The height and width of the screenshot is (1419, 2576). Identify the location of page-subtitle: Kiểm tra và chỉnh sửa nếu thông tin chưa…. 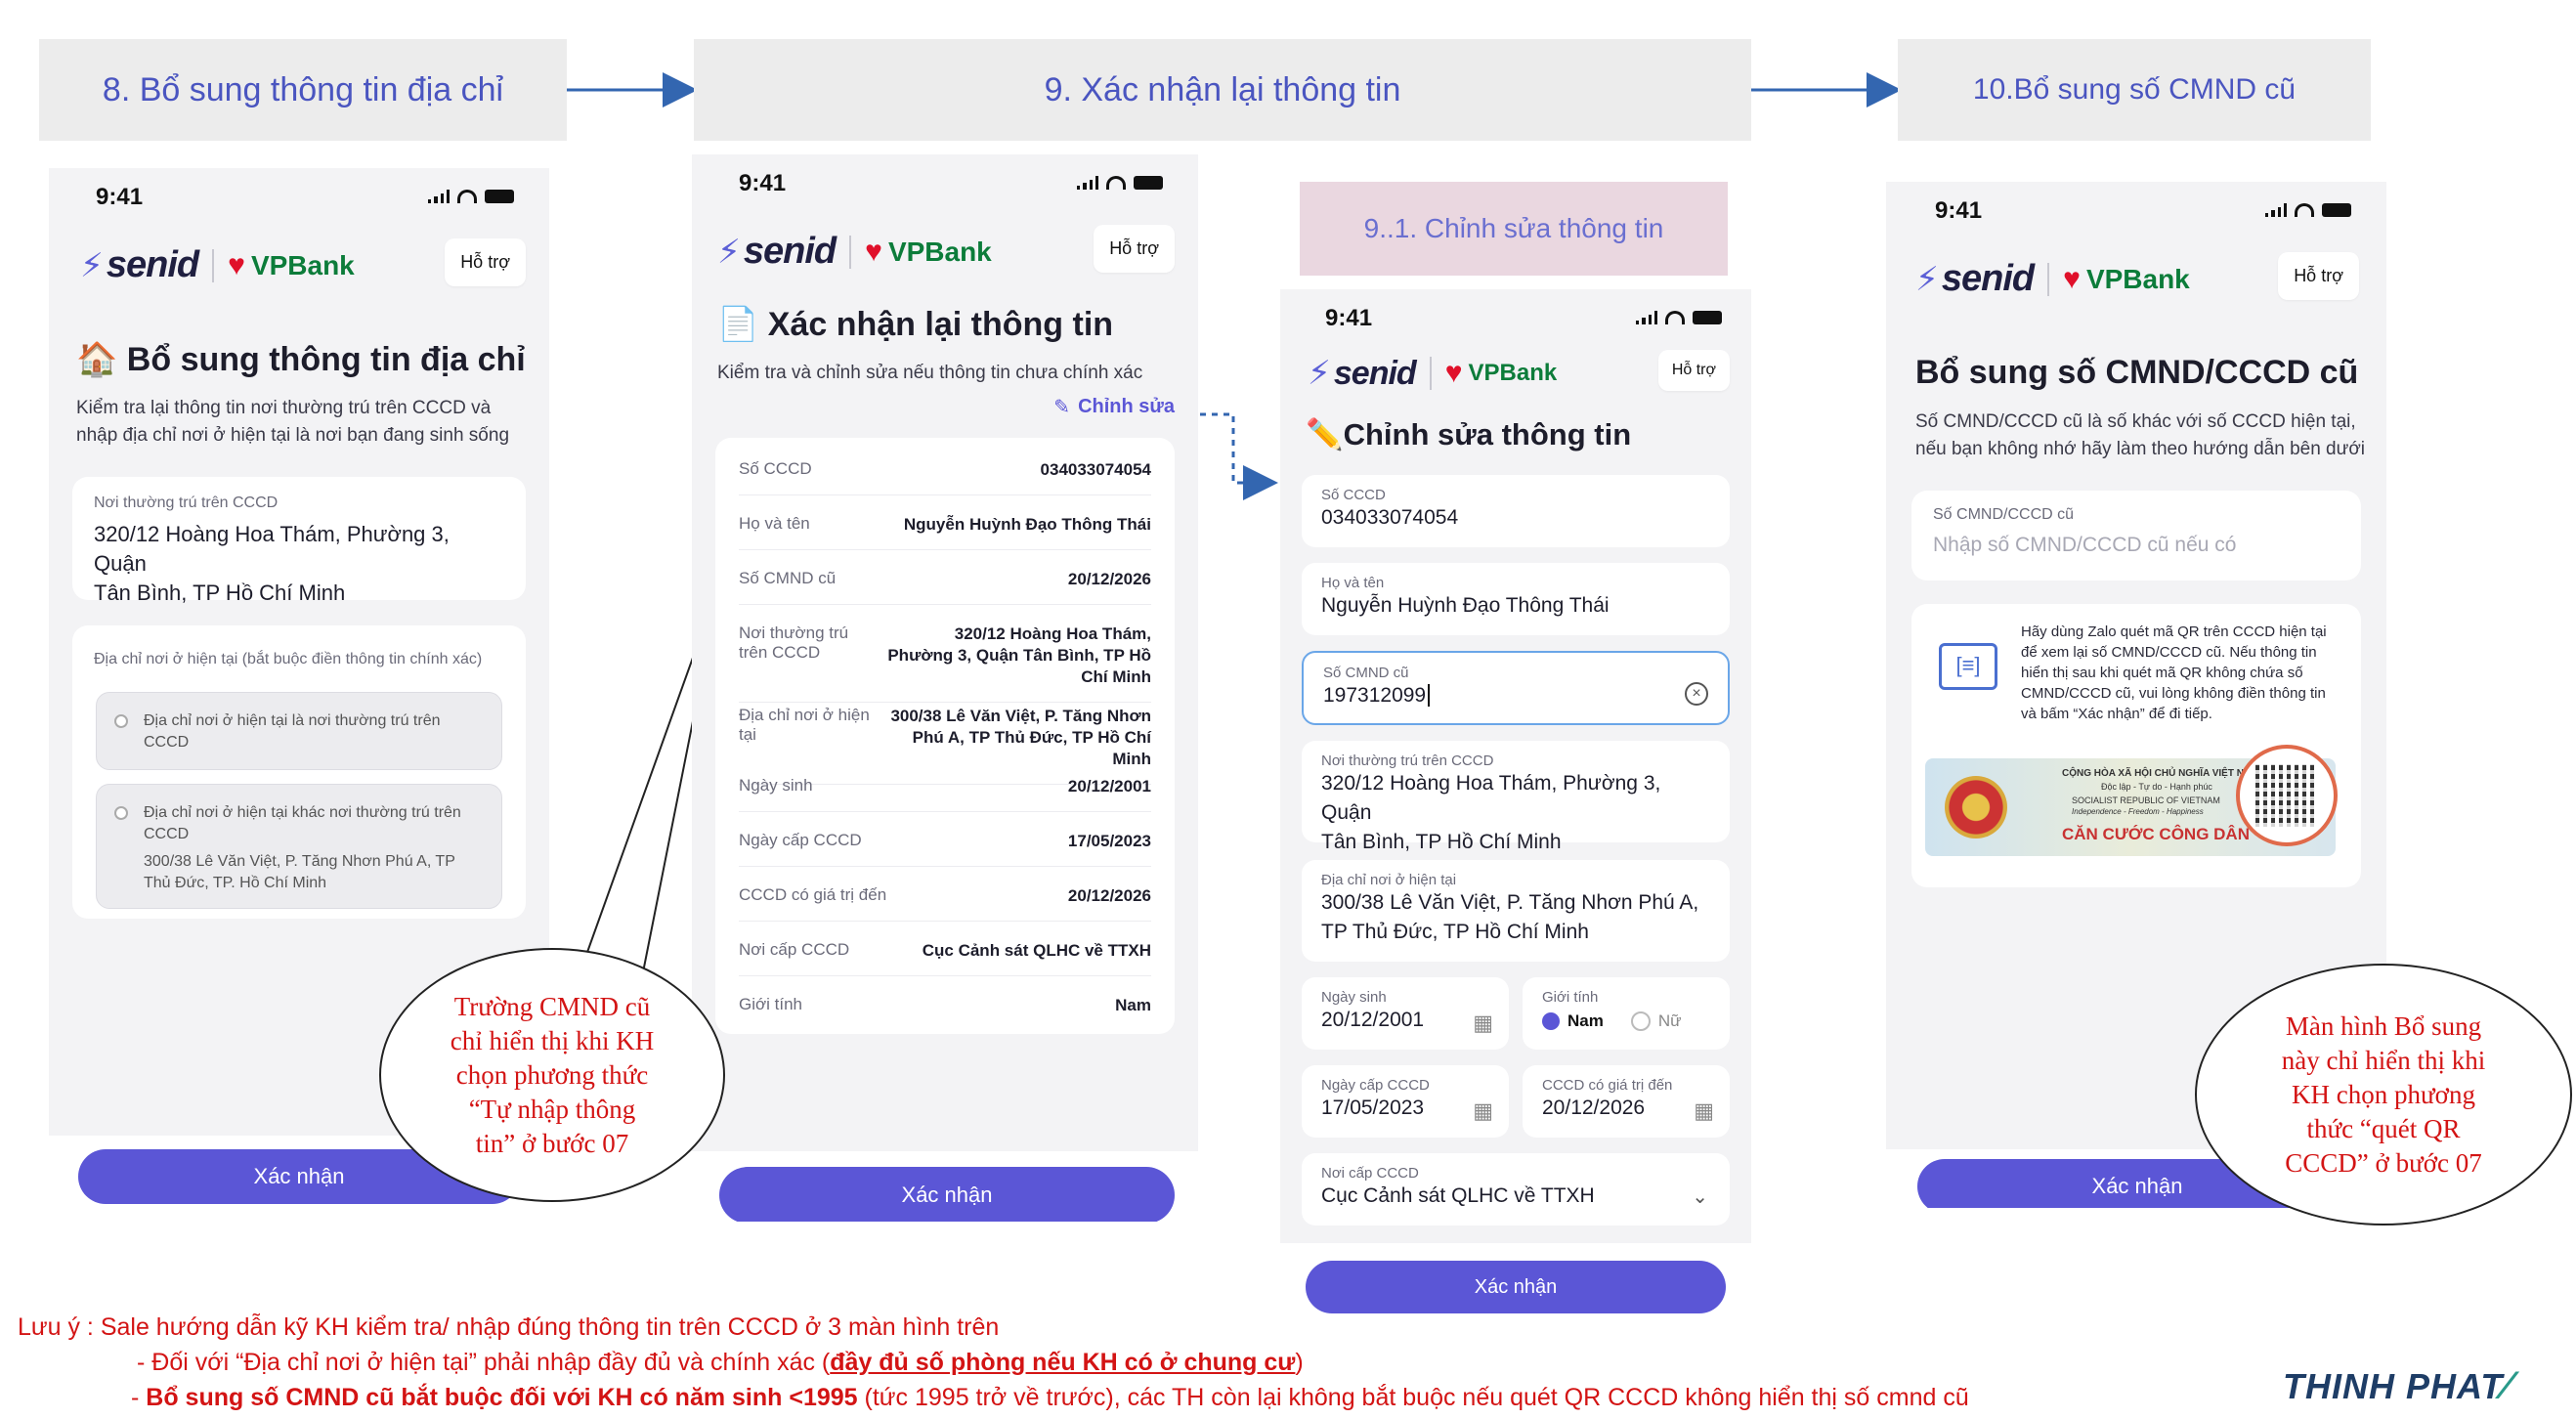
(930, 373).